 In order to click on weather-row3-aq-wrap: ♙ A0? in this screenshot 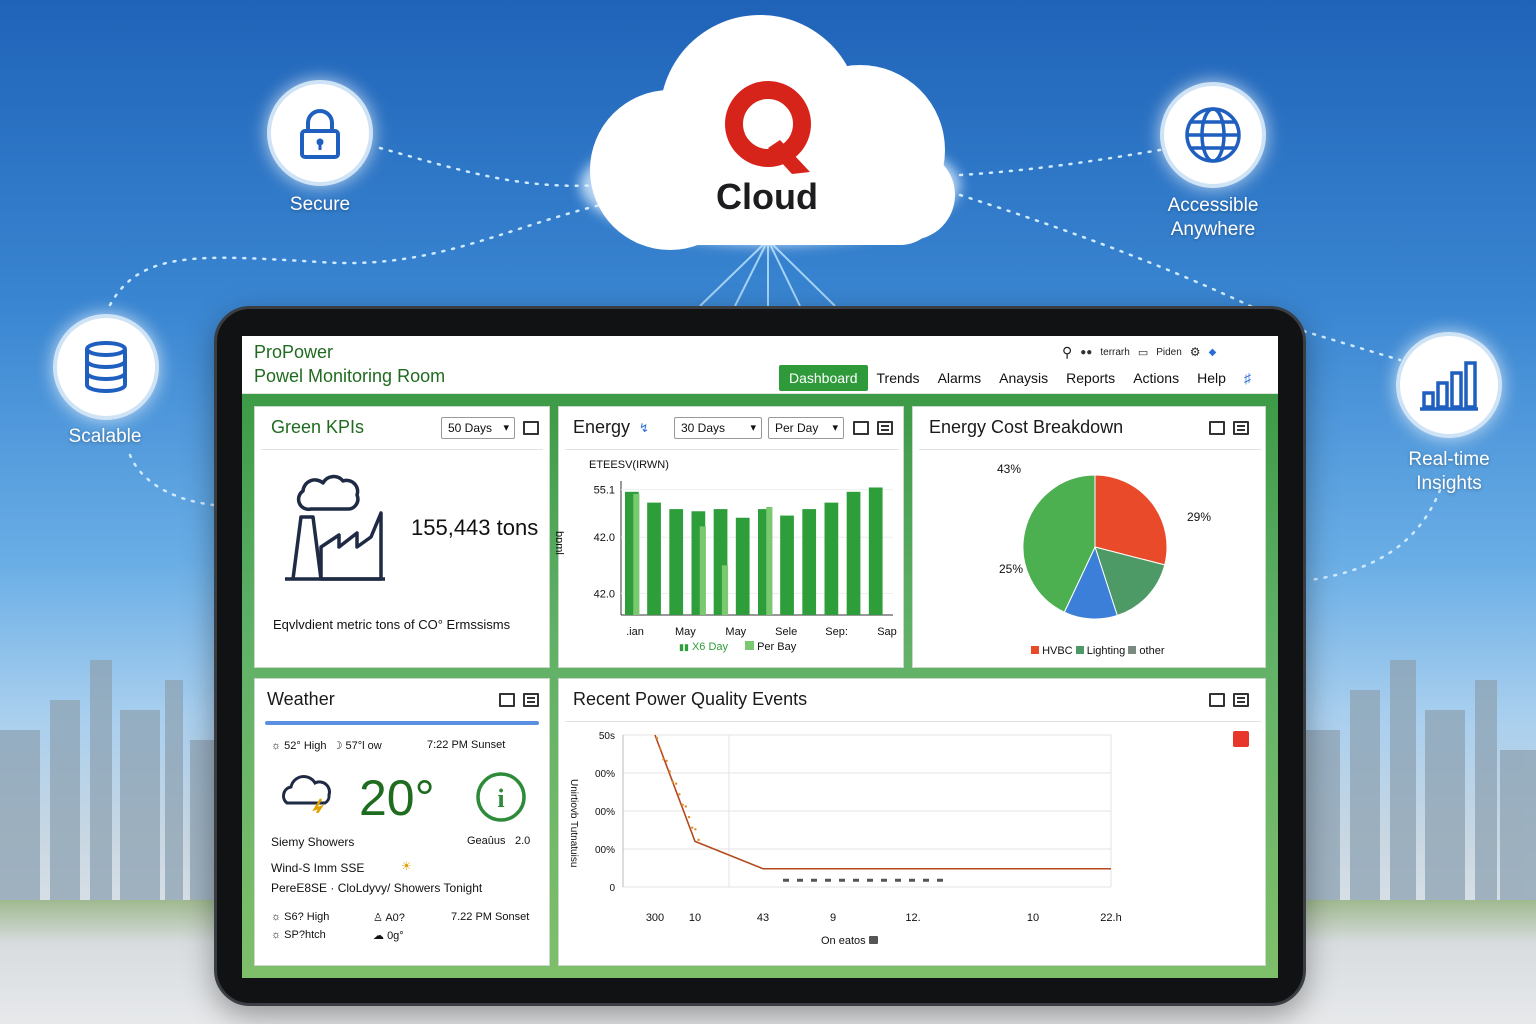, I will do `click(389, 917)`.